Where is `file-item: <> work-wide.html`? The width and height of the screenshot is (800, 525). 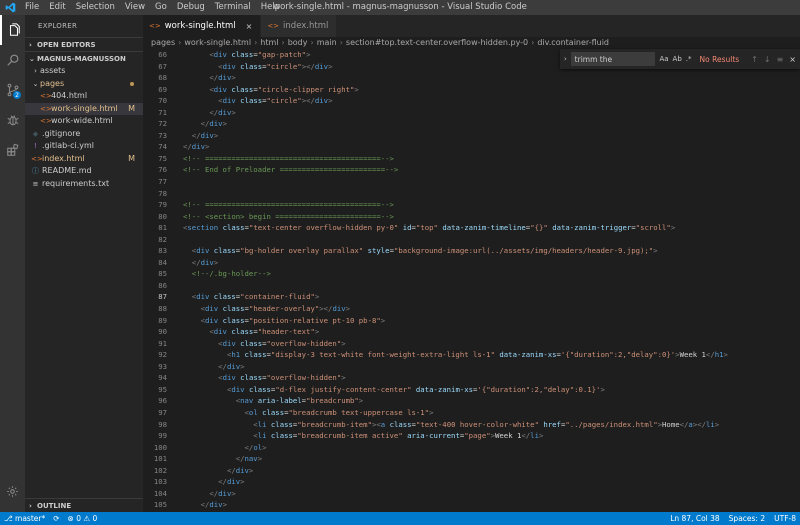 file-item: <> work-wide.html is located at coordinates (84, 121).